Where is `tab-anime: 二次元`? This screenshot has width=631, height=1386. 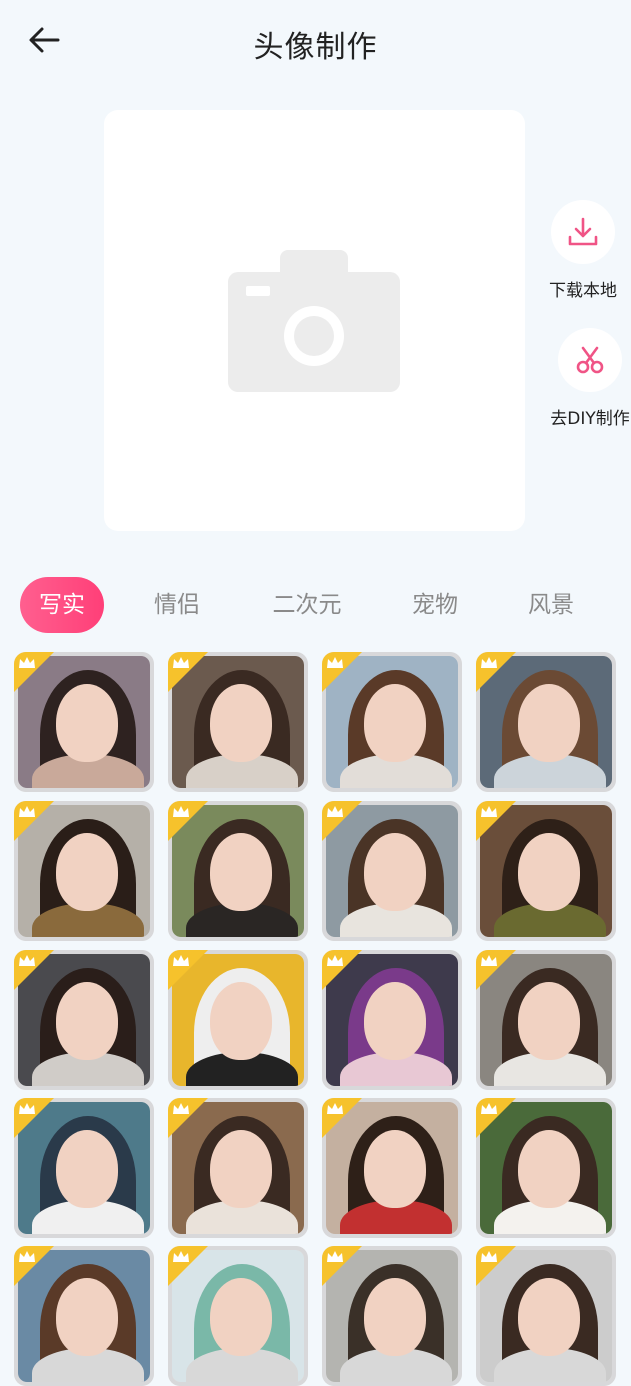 tab-anime: 二次元 is located at coordinates (307, 605).